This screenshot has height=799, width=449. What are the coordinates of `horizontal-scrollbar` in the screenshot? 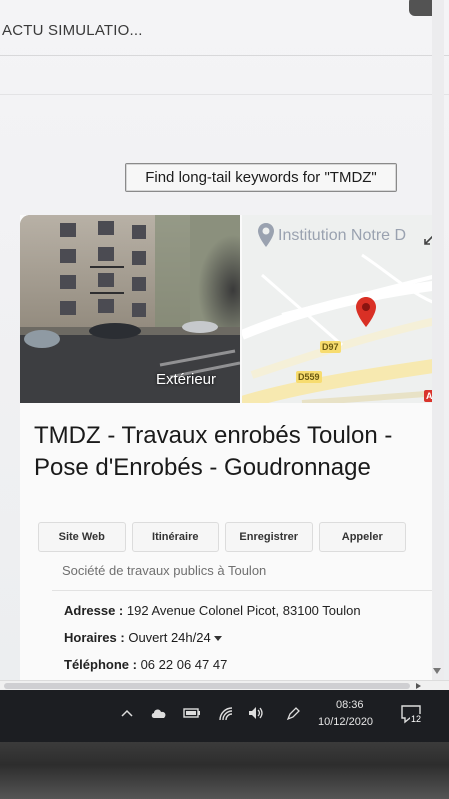 It's located at (224, 685).